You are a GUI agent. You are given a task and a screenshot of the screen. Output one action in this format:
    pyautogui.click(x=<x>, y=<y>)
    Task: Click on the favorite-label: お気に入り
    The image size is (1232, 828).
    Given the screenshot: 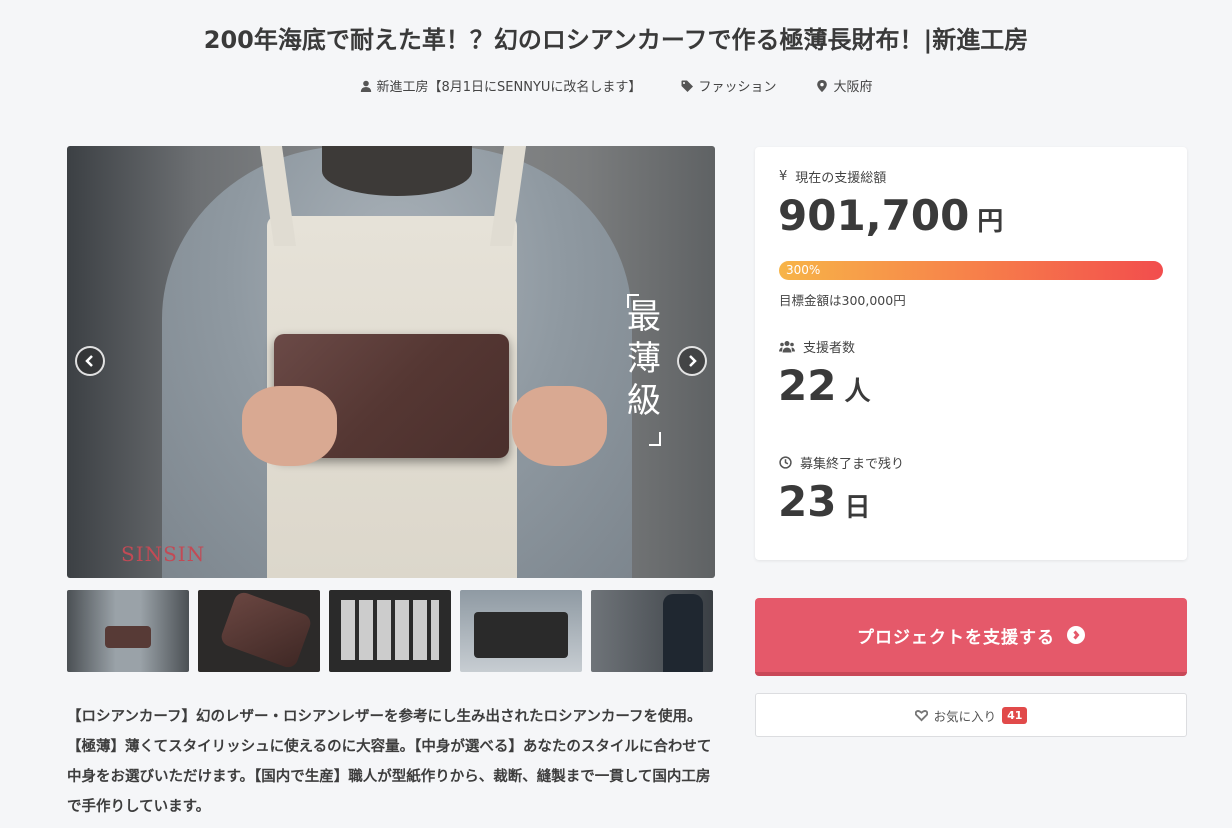 What is the action you would take?
    pyautogui.click(x=965, y=716)
    